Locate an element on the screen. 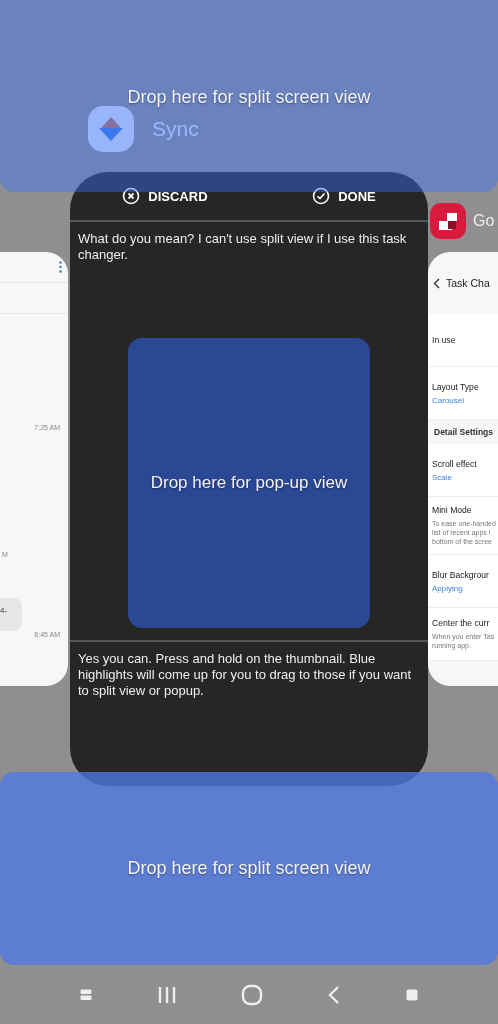  recent-app-card is located at coordinates (463, 469).